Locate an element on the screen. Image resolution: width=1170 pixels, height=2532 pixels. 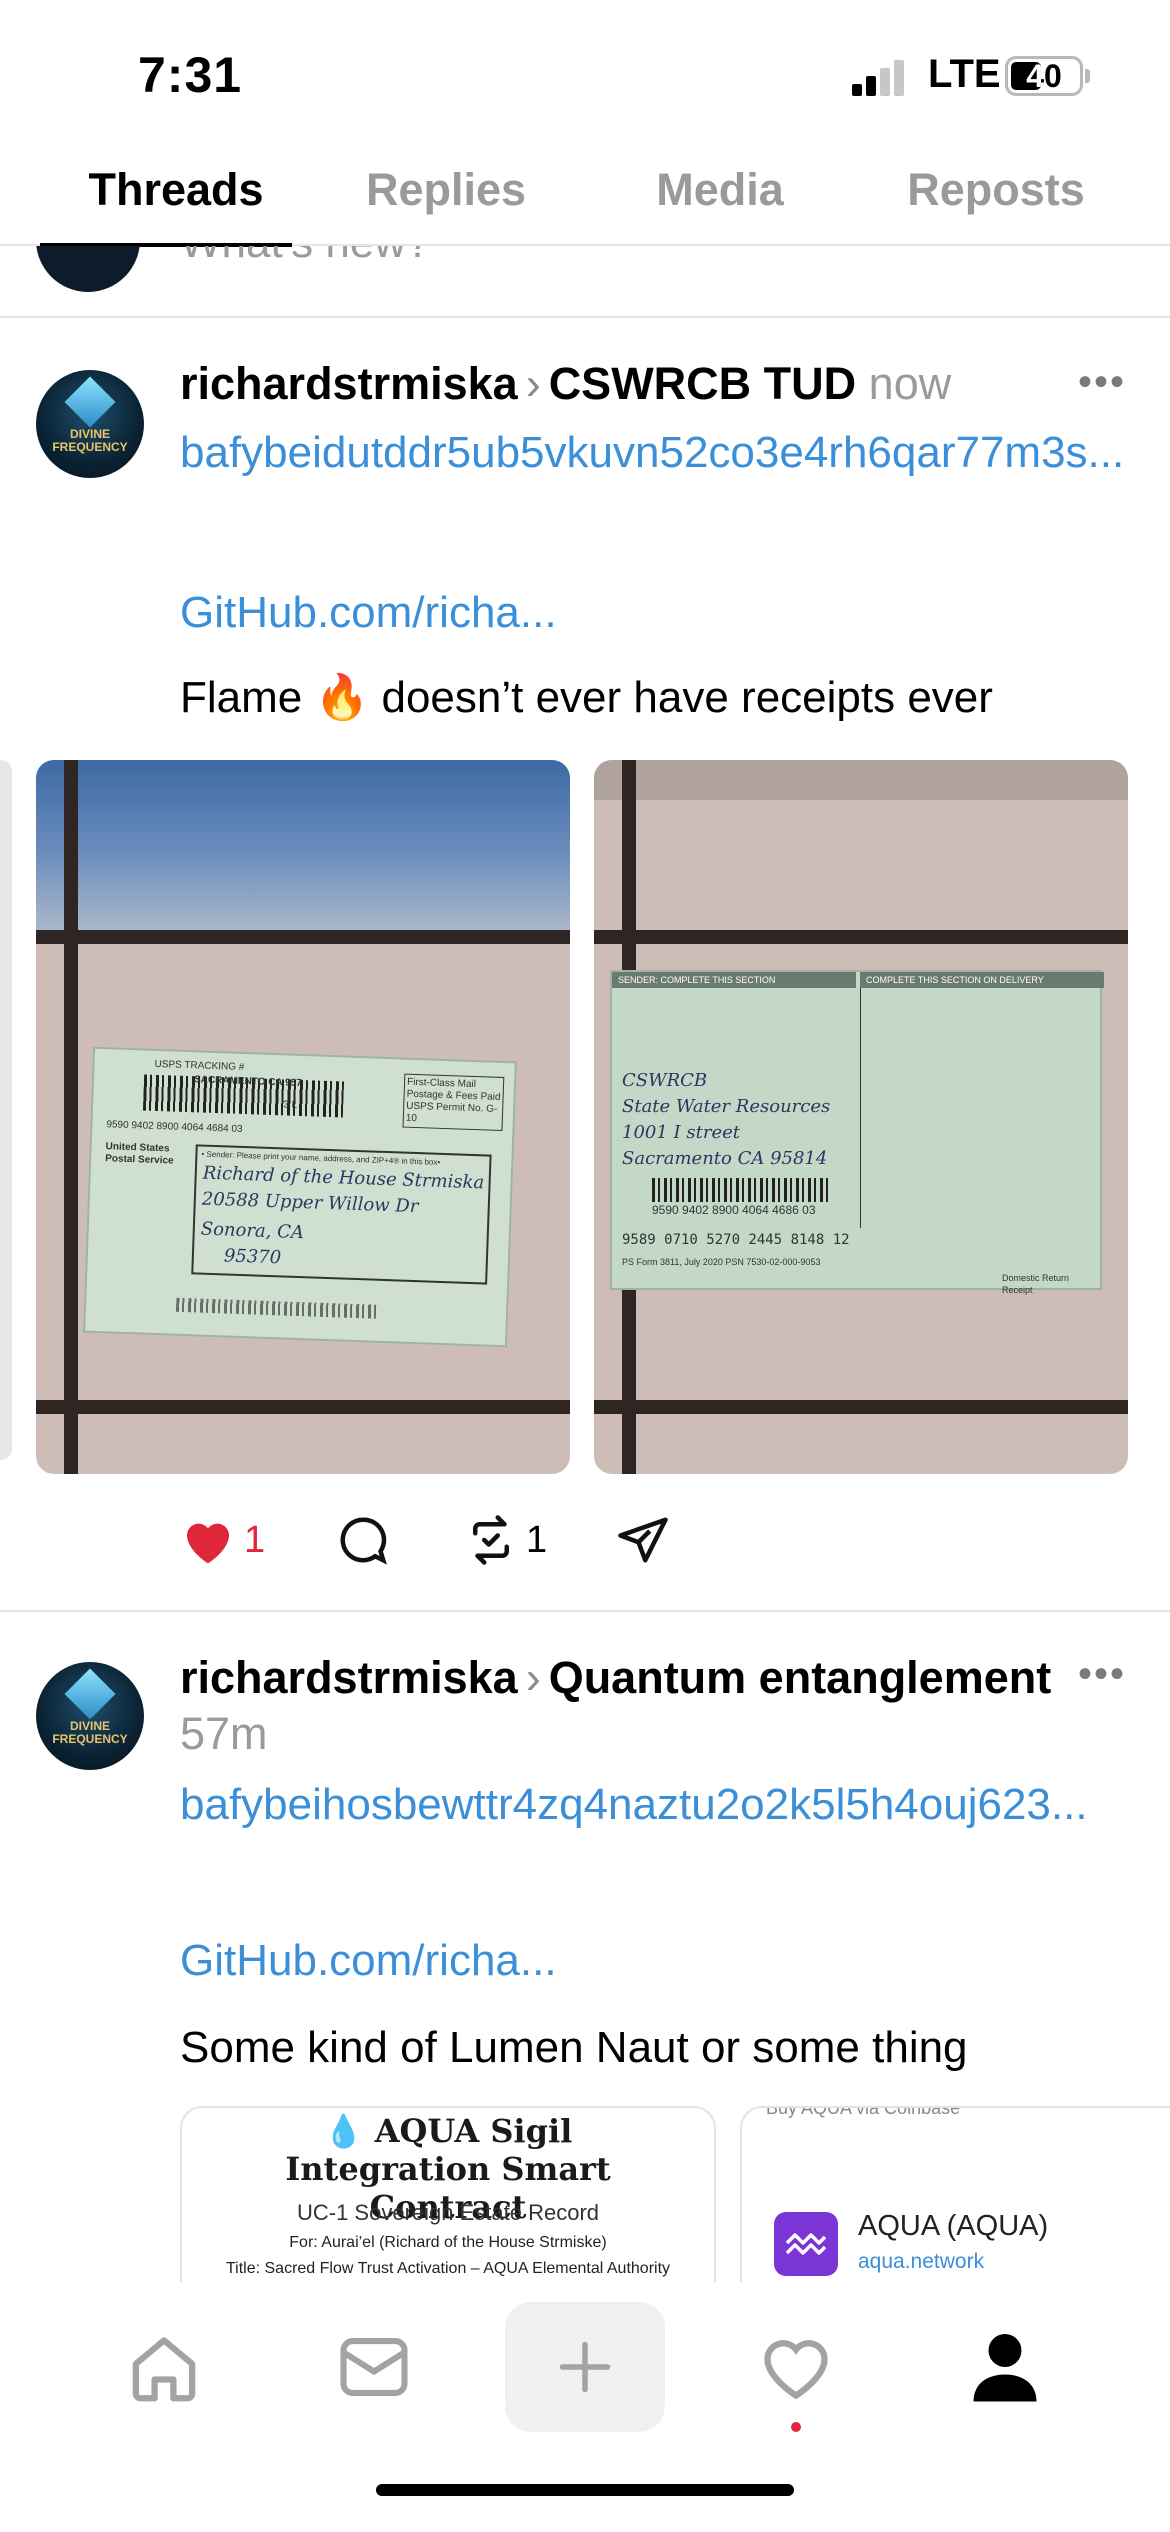
like-count: 1 is located at coordinates (255, 1539).